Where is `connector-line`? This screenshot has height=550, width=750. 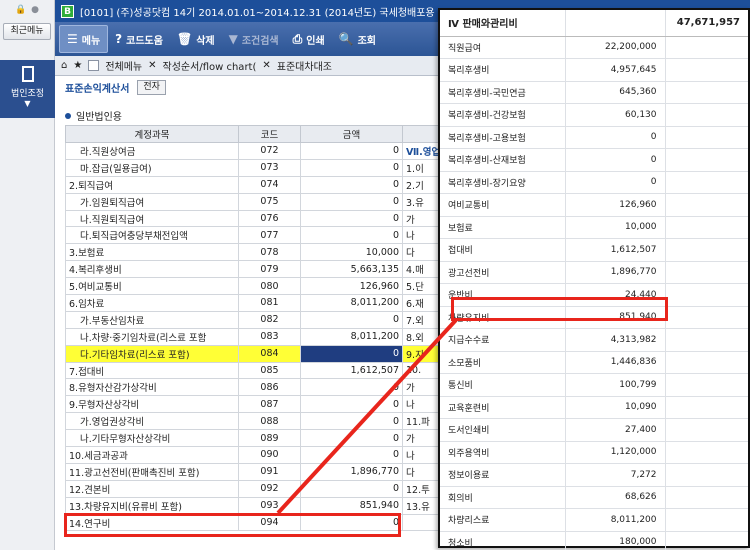 connector-line is located at coordinates (367, 416).